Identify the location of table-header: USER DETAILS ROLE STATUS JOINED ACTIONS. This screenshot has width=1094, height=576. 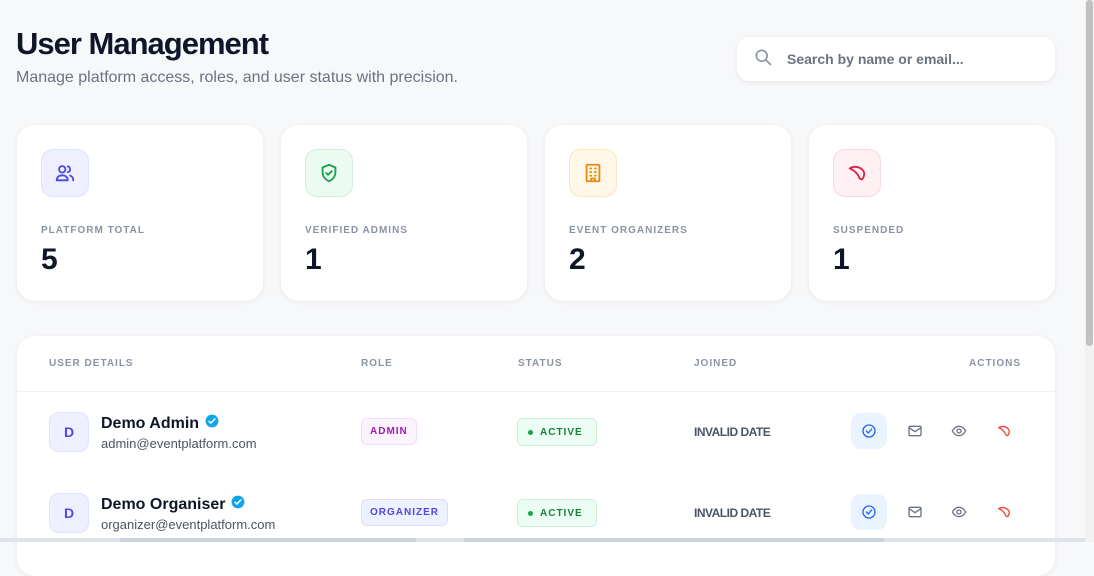
(536, 364).